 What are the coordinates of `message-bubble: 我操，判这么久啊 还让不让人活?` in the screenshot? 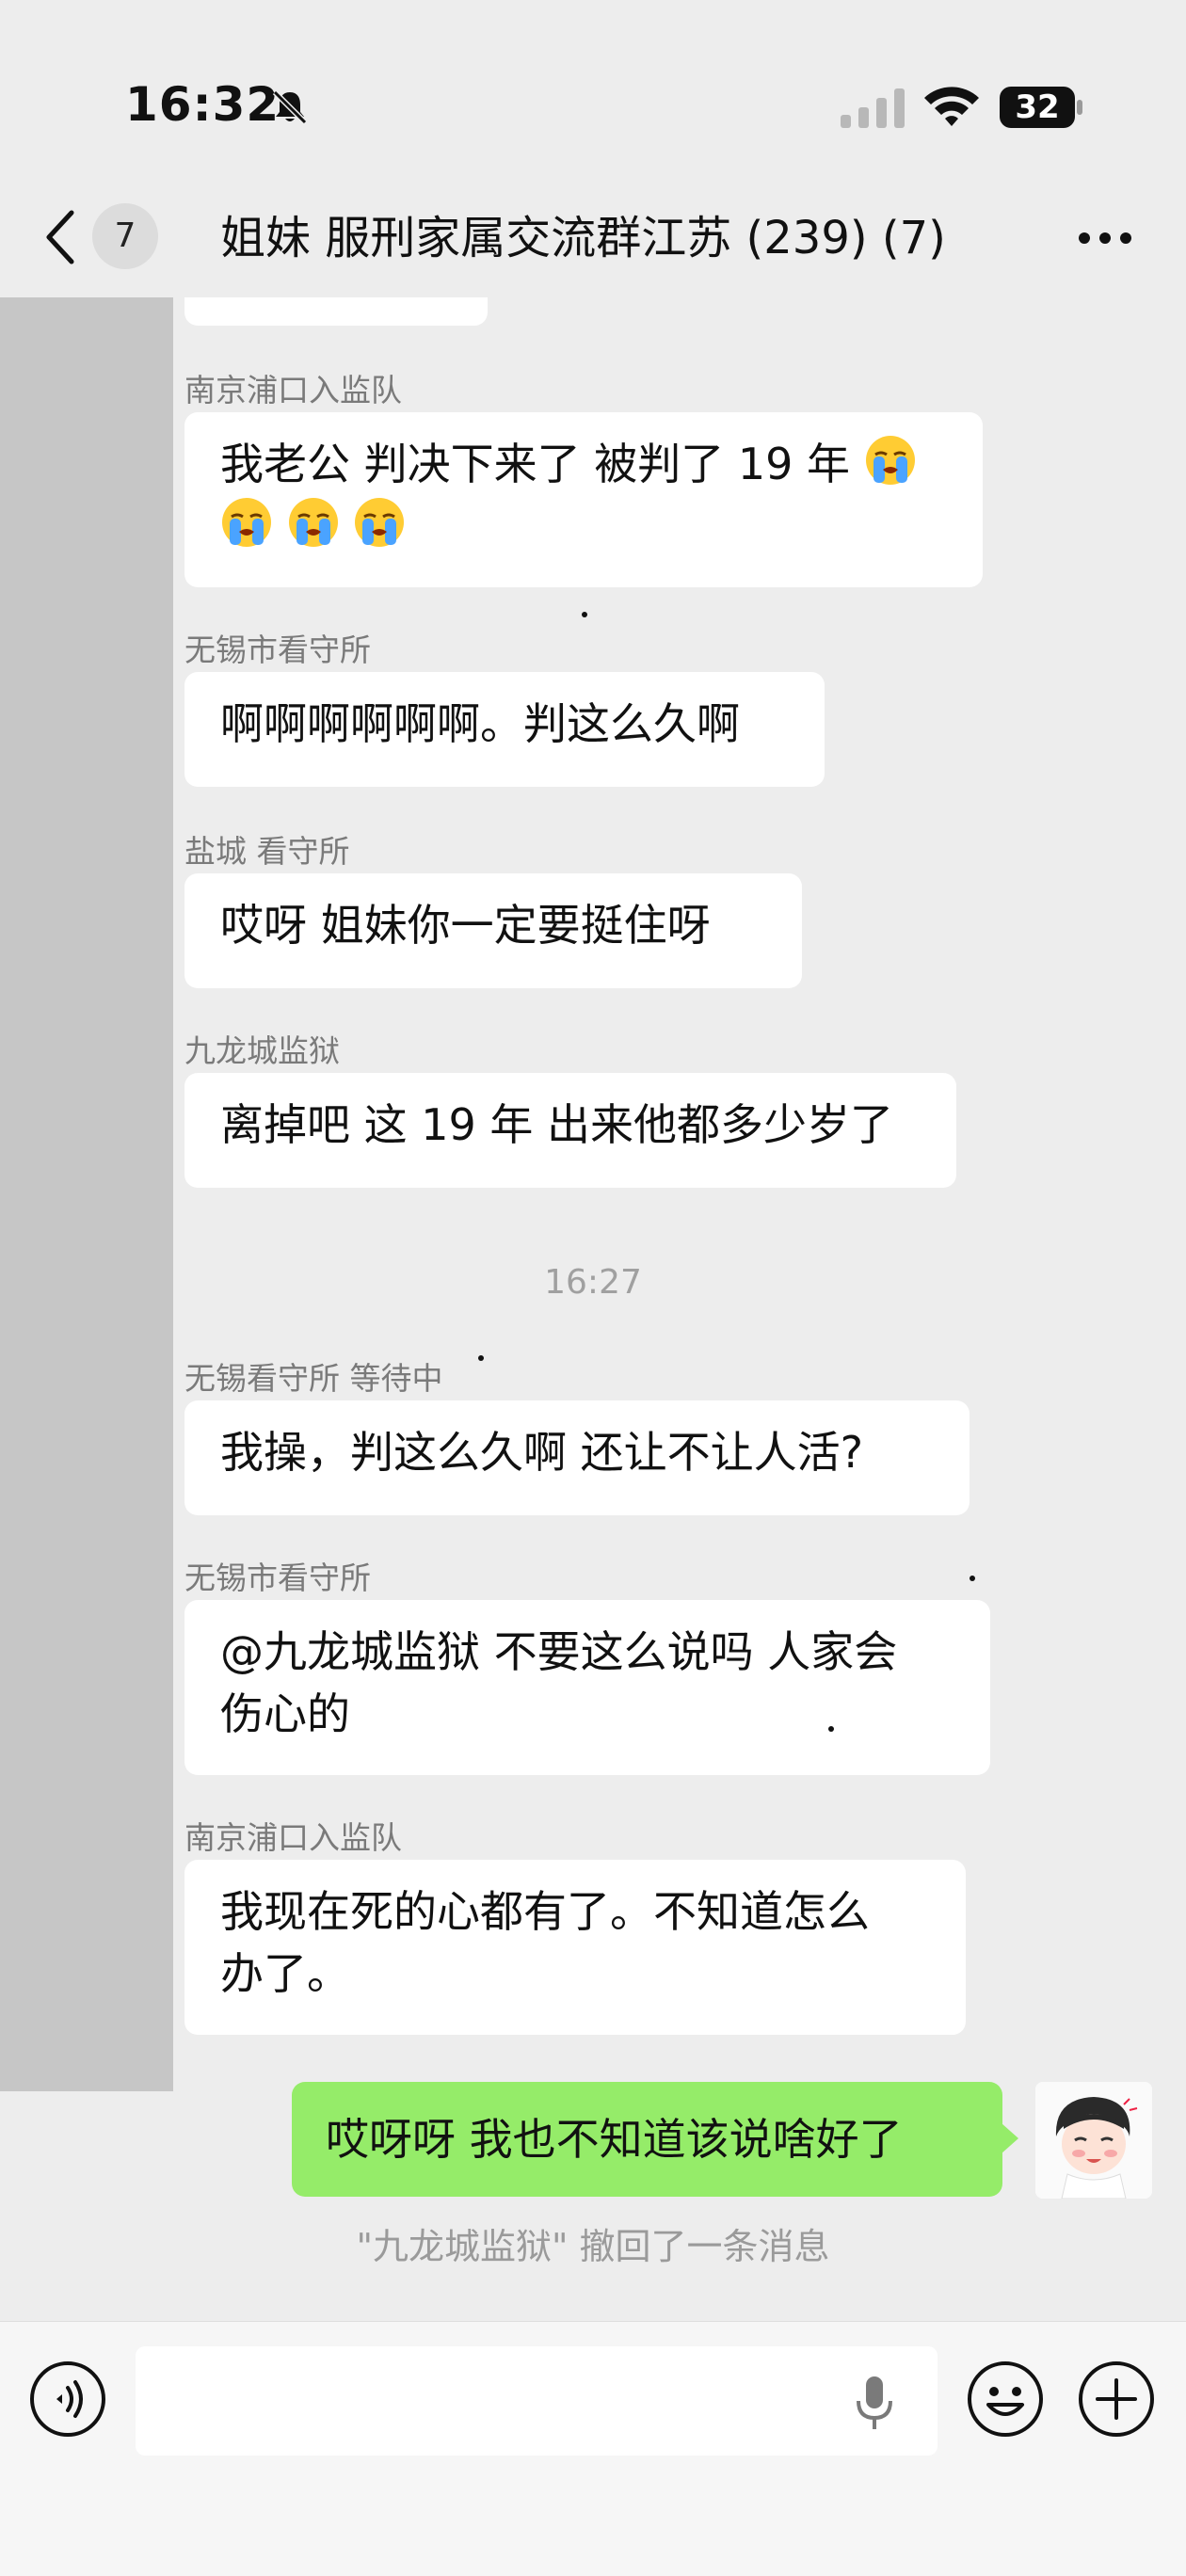 It's located at (577, 1457).